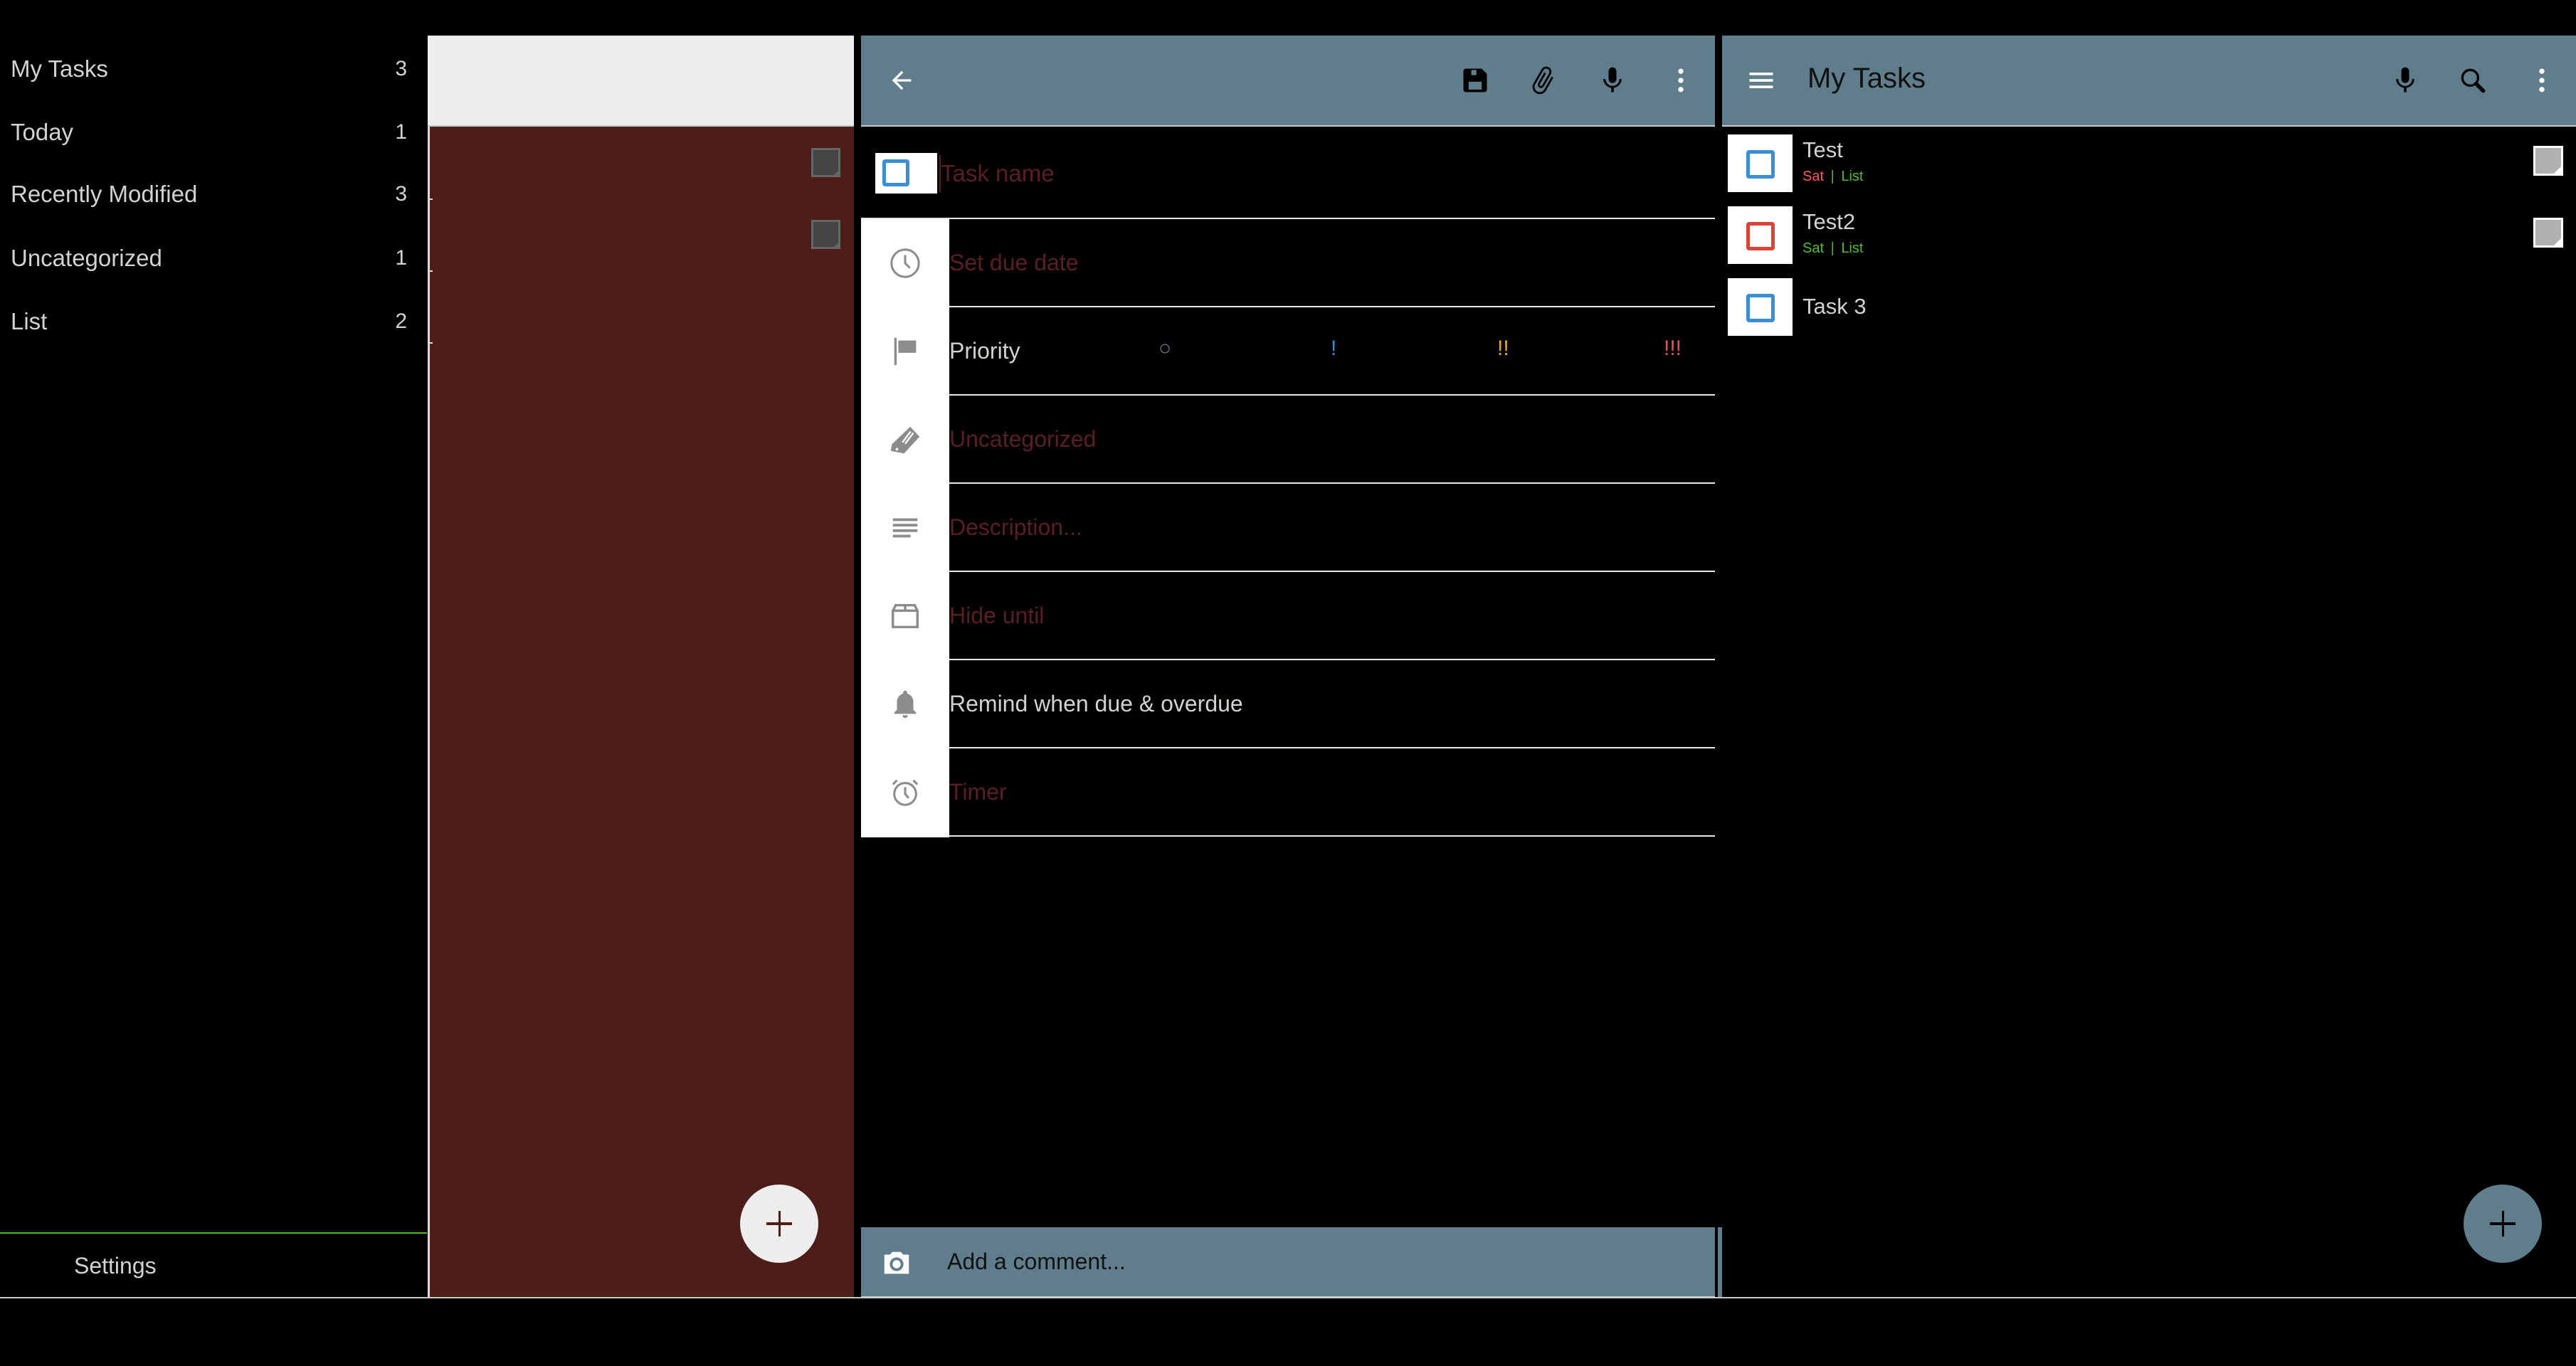 This screenshot has width=2576, height=1366. Describe the element at coordinates (214, 69) in the screenshot. I see `sidebar-item-my-tasks: My Tasks 3` at that location.